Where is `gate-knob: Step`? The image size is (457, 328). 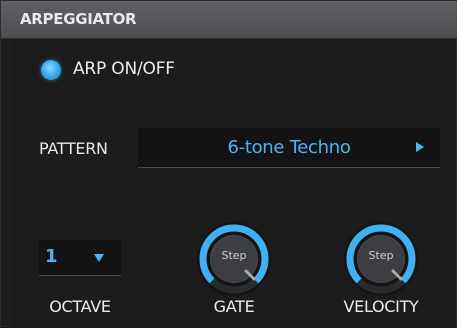
gate-knob: Step is located at coordinates (234, 259).